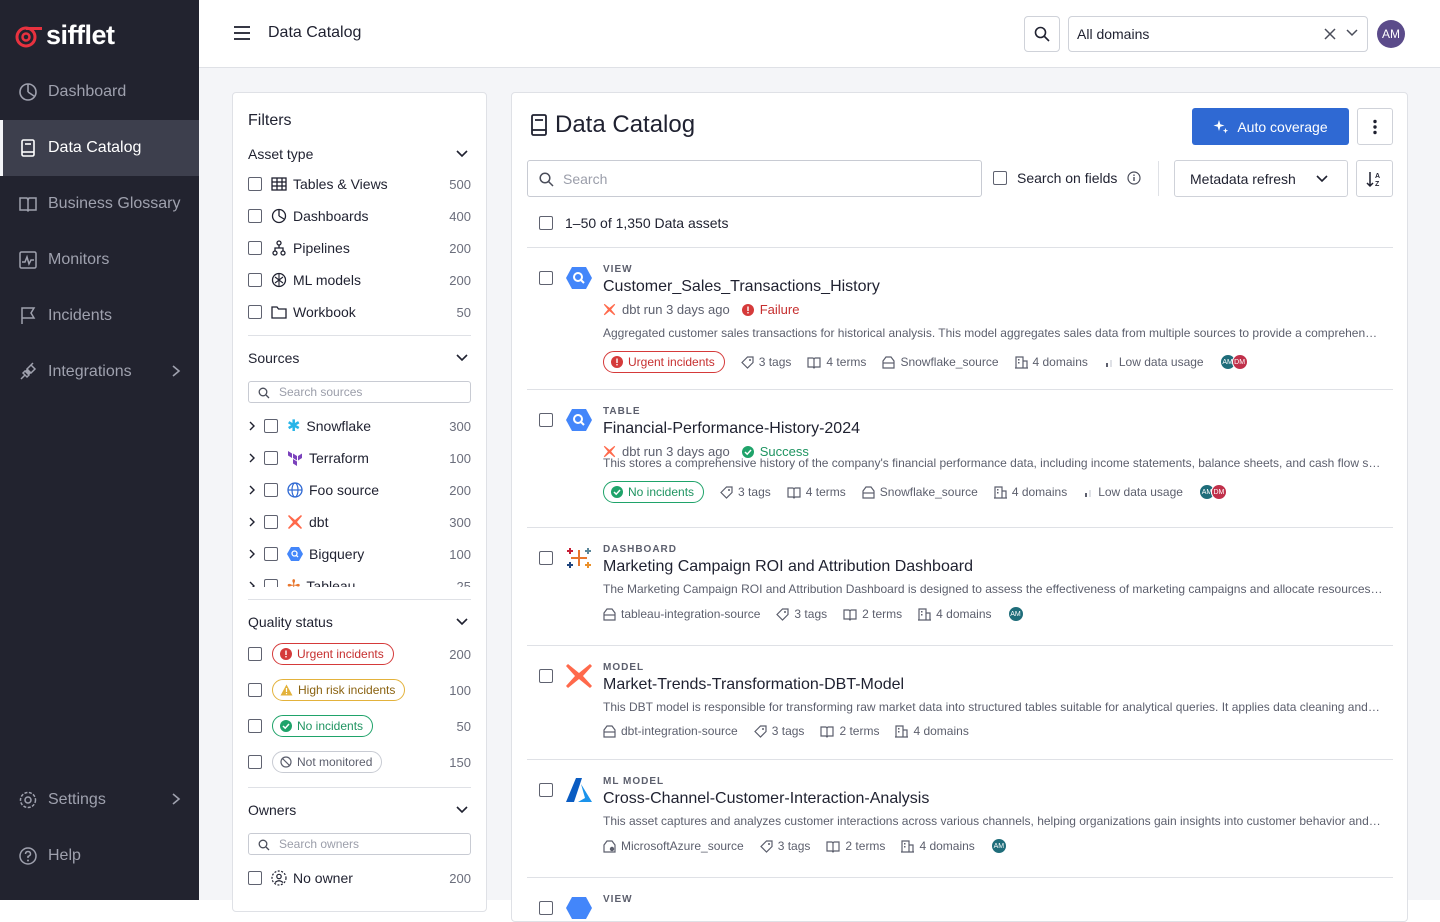 The image size is (1440, 922). Describe the element at coordinates (359, 690) in the screenshot. I see `filter-quality-high-risk: High risk incidents 100` at that location.